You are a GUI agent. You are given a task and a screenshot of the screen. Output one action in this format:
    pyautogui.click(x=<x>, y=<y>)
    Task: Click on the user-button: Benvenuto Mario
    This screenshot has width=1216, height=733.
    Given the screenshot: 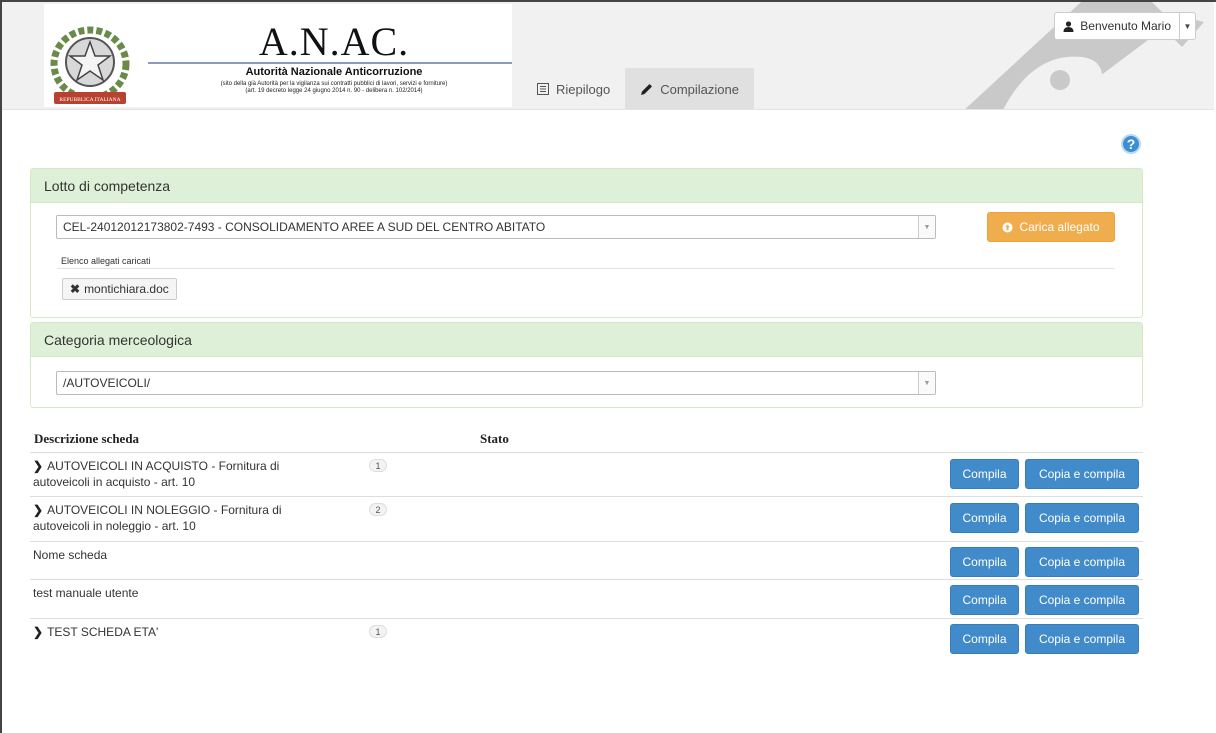 What is the action you would take?
    pyautogui.click(x=1117, y=26)
    